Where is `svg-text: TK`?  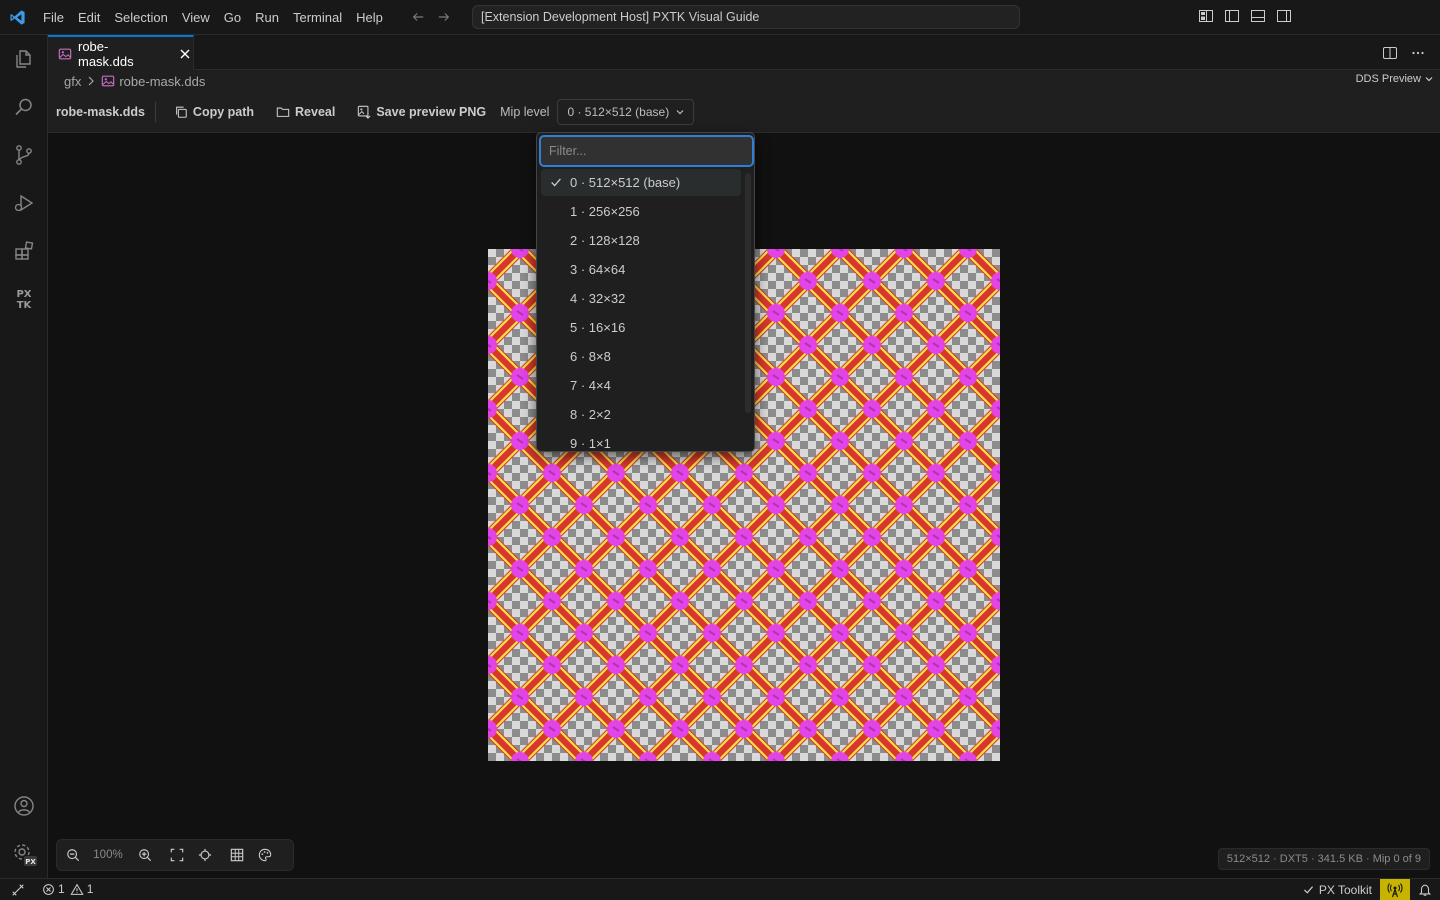 svg-text: TK is located at coordinates (25, 305).